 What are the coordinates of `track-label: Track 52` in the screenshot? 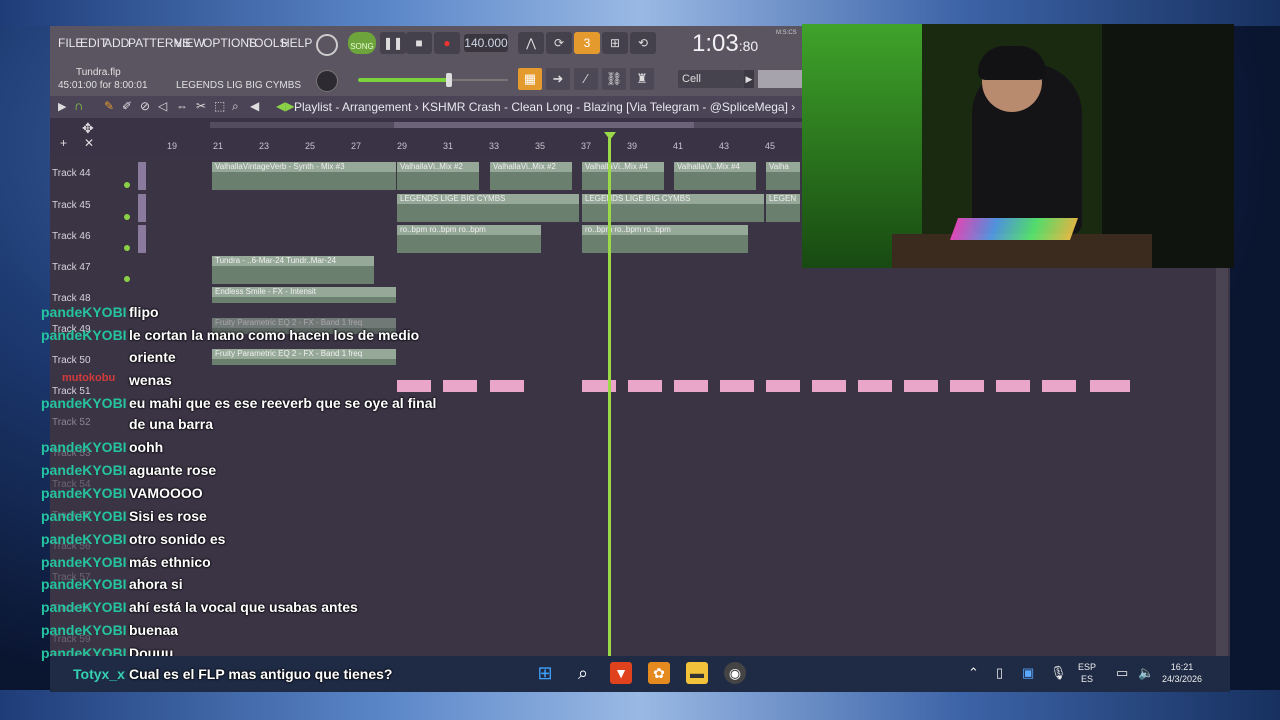 It's located at (71, 422).